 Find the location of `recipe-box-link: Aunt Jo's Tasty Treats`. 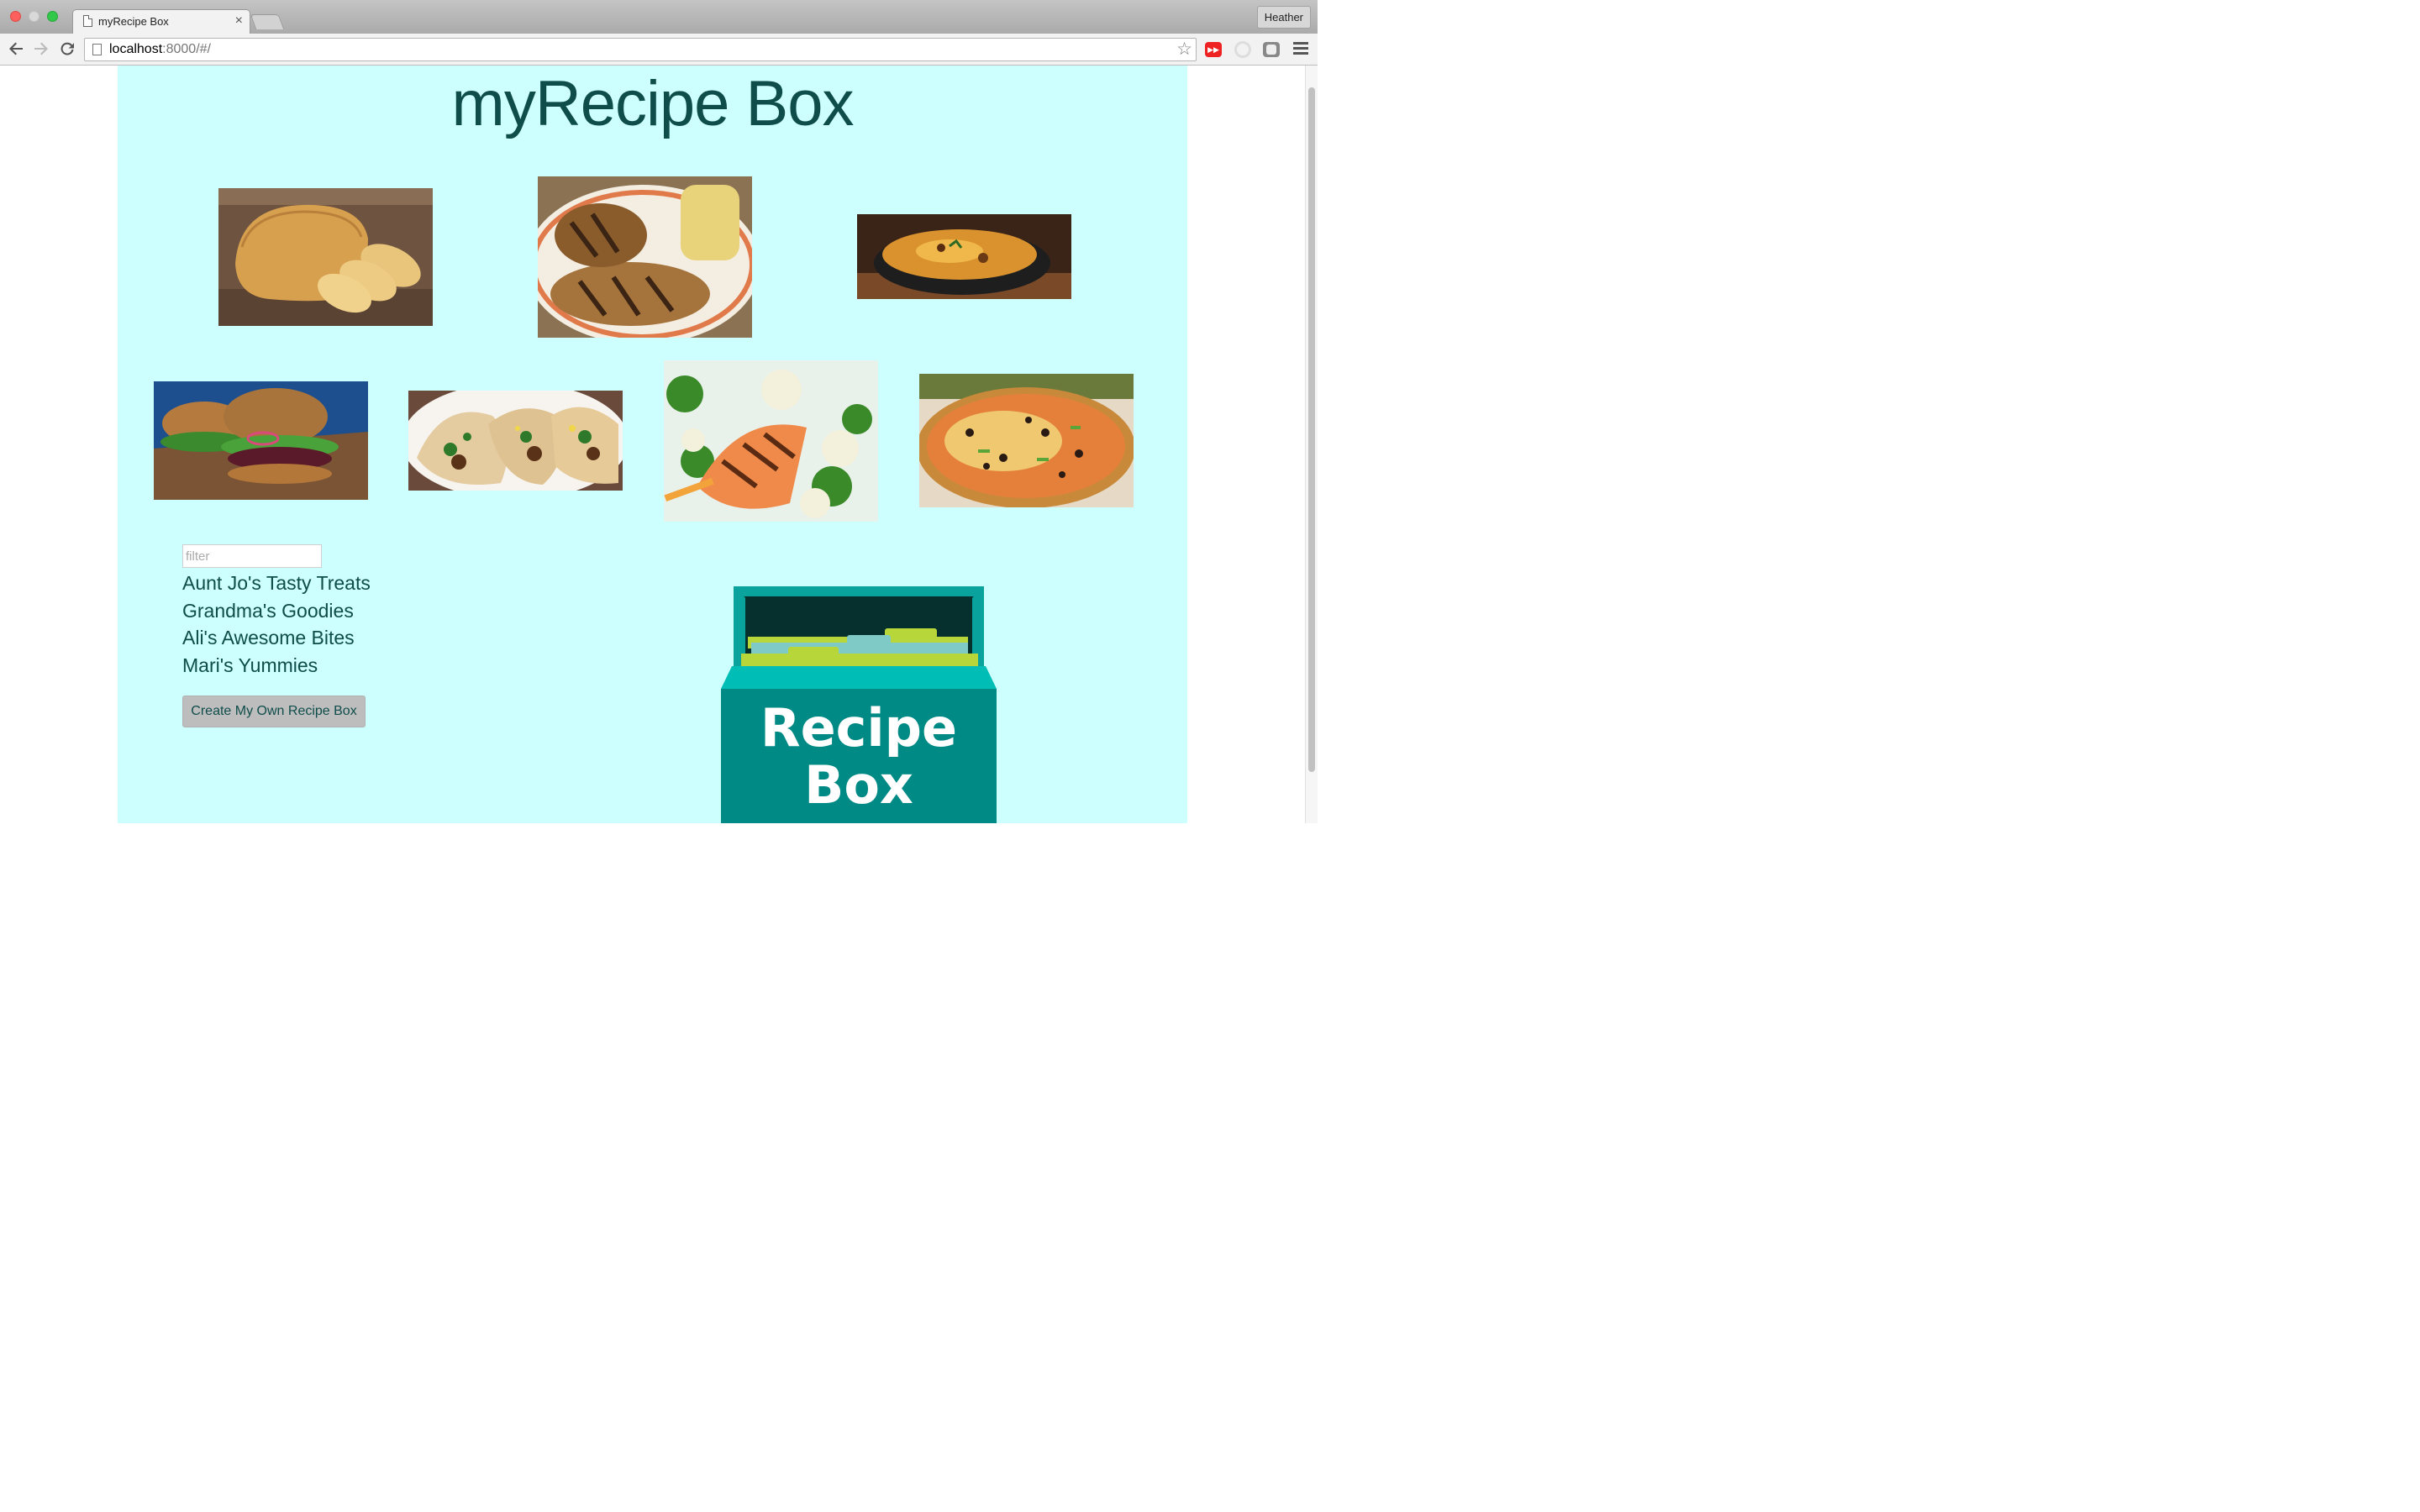

recipe-box-link: Aunt Jo's Tasty Treats is located at coordinates (276, 583).